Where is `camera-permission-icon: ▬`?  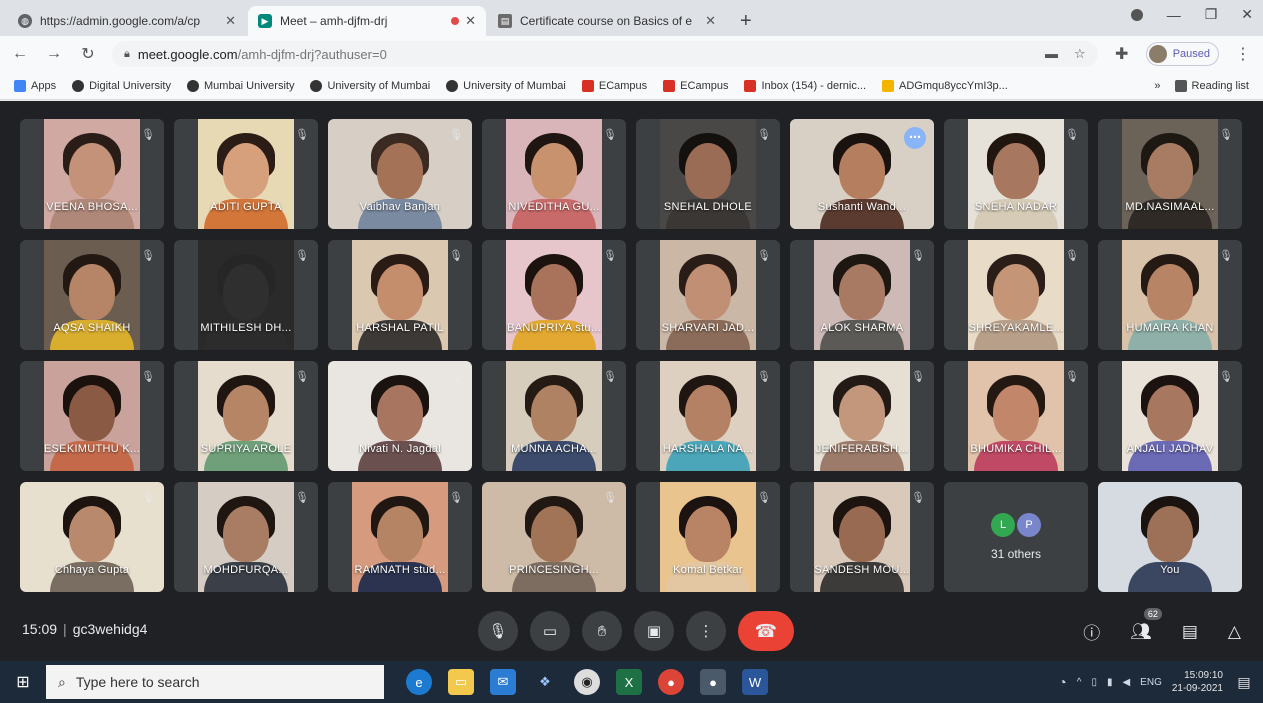 camera-permission-icon: ▬ is located at coordinates (1051, 54).